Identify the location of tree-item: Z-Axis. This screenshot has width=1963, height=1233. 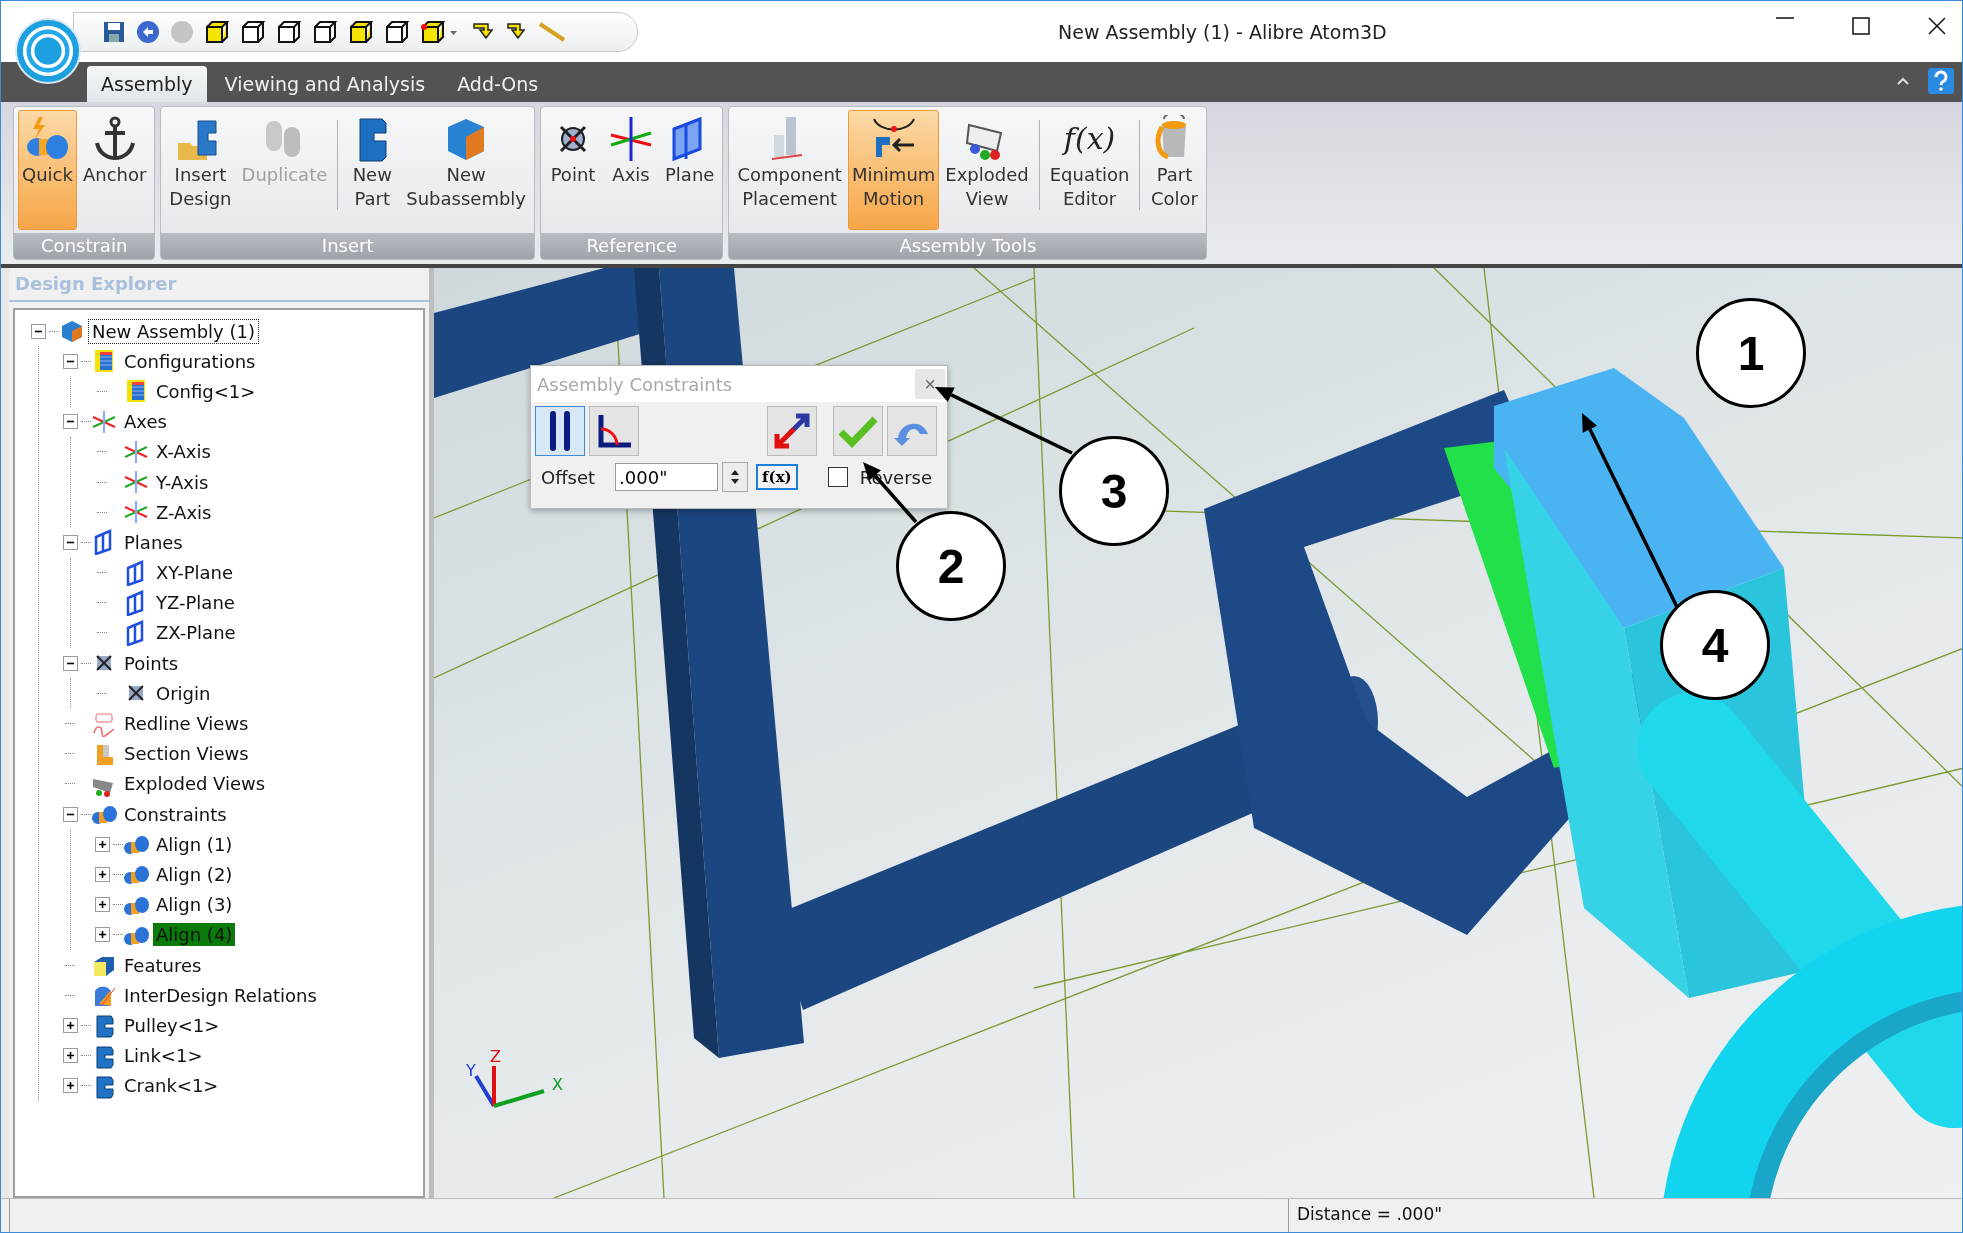
(184, 512).